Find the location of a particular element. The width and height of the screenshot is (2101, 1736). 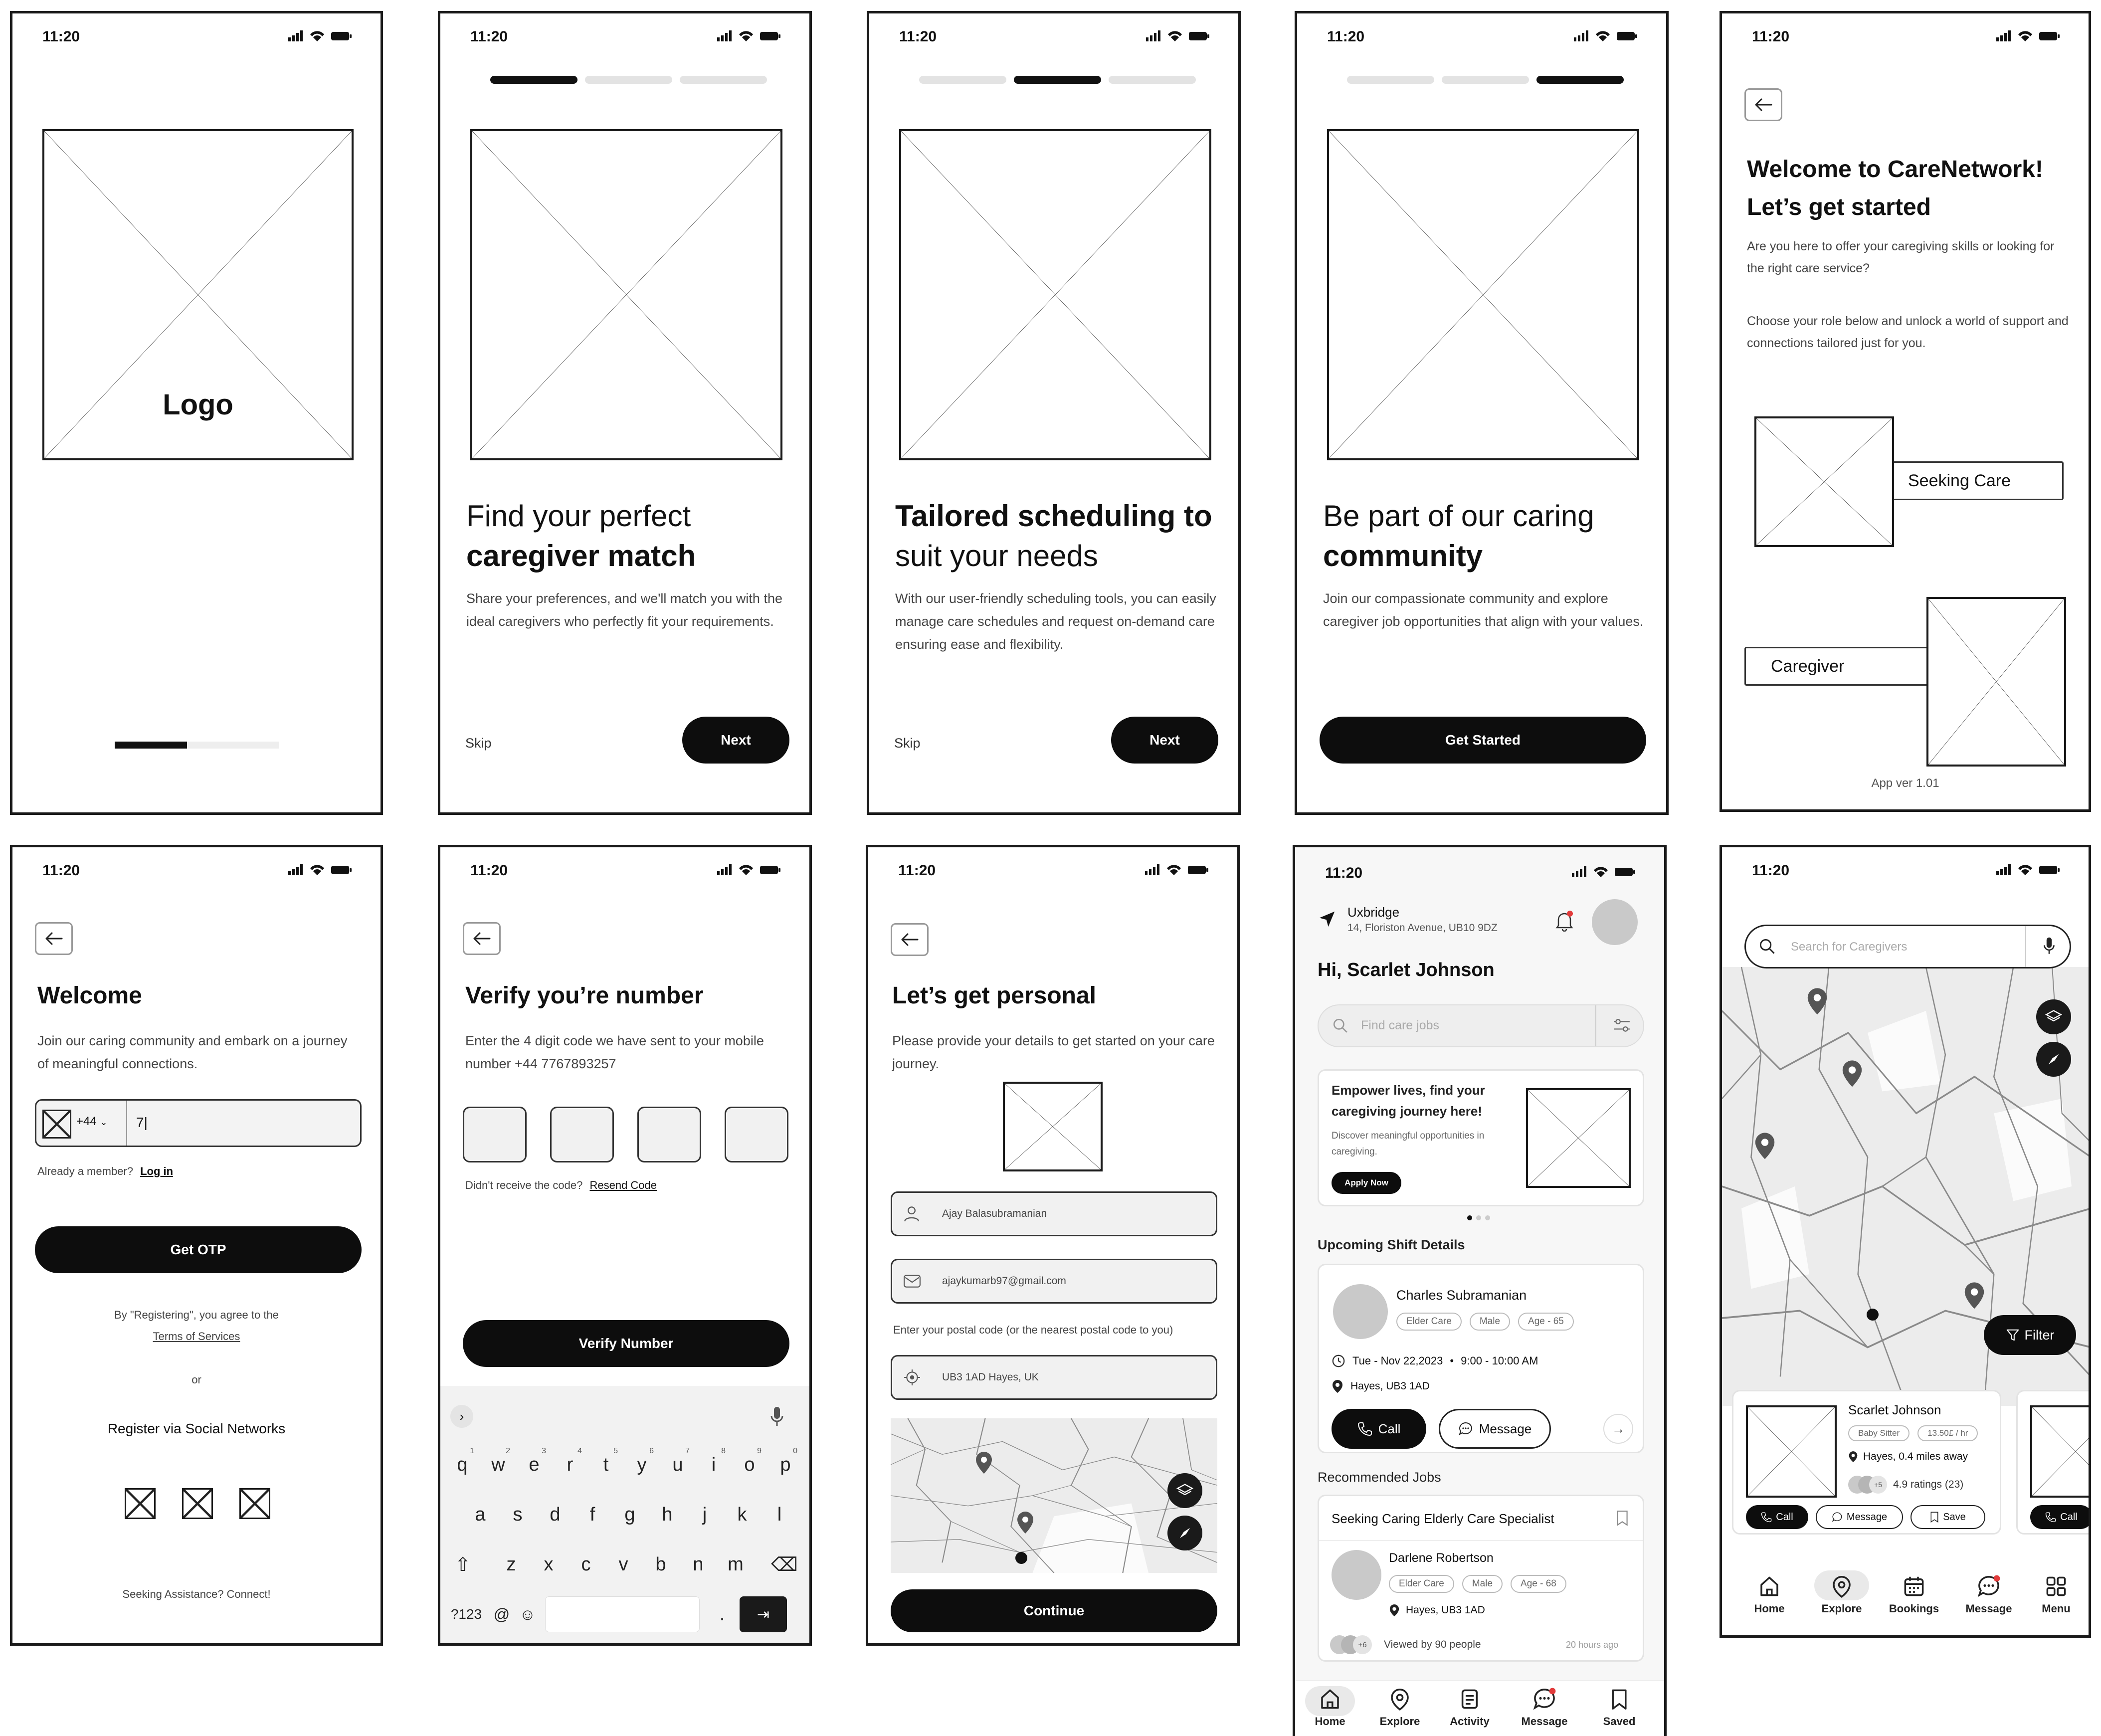

caregiver-search-bar: Search for Caregivers is located at coordinates (1908, 946).